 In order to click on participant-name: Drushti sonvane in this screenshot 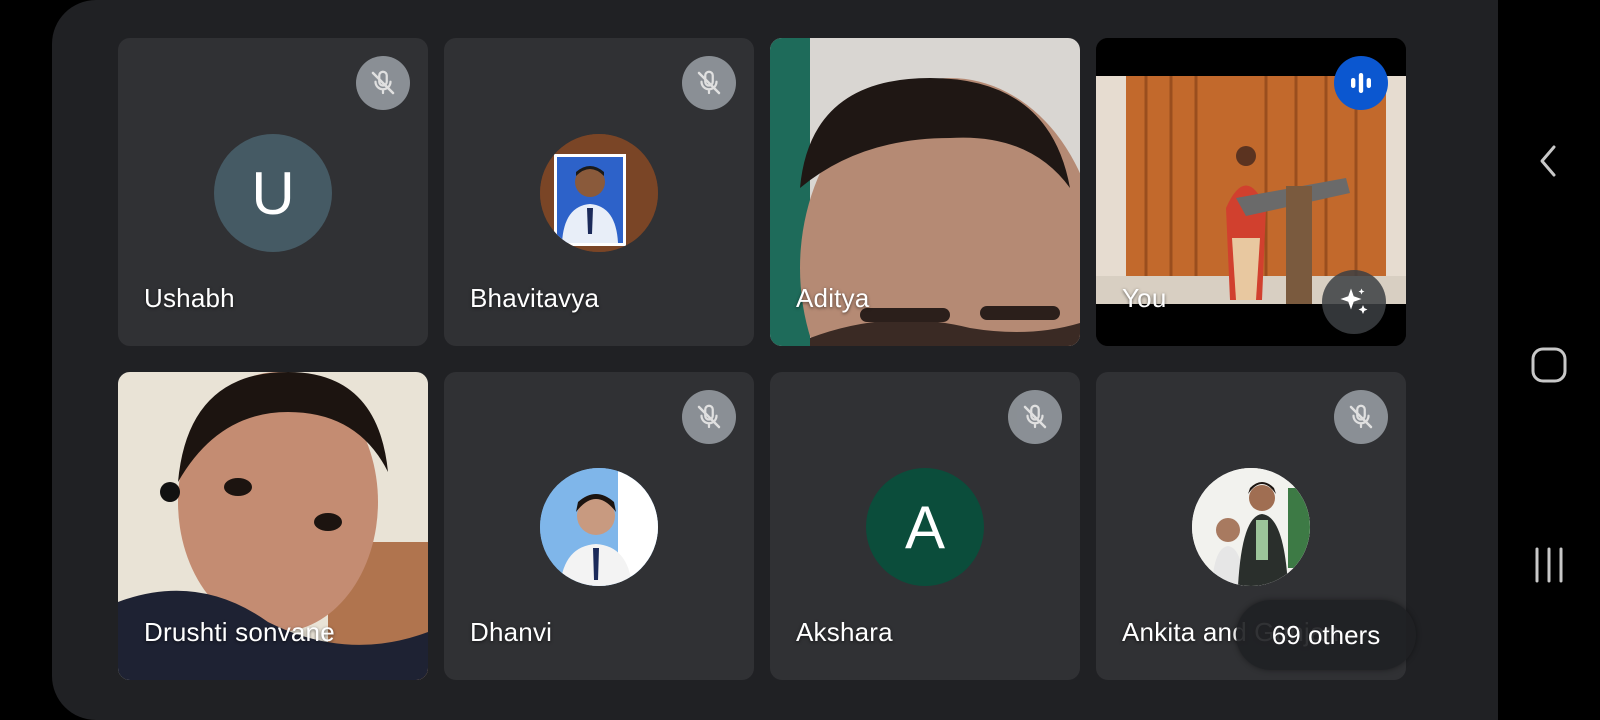, I will do `click(239, 632)`.